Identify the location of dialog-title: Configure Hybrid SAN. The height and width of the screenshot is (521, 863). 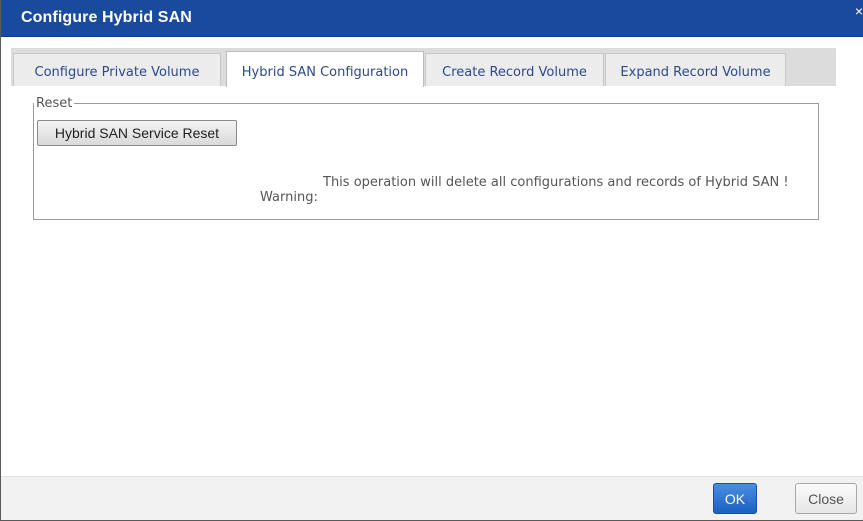
(106, 17).